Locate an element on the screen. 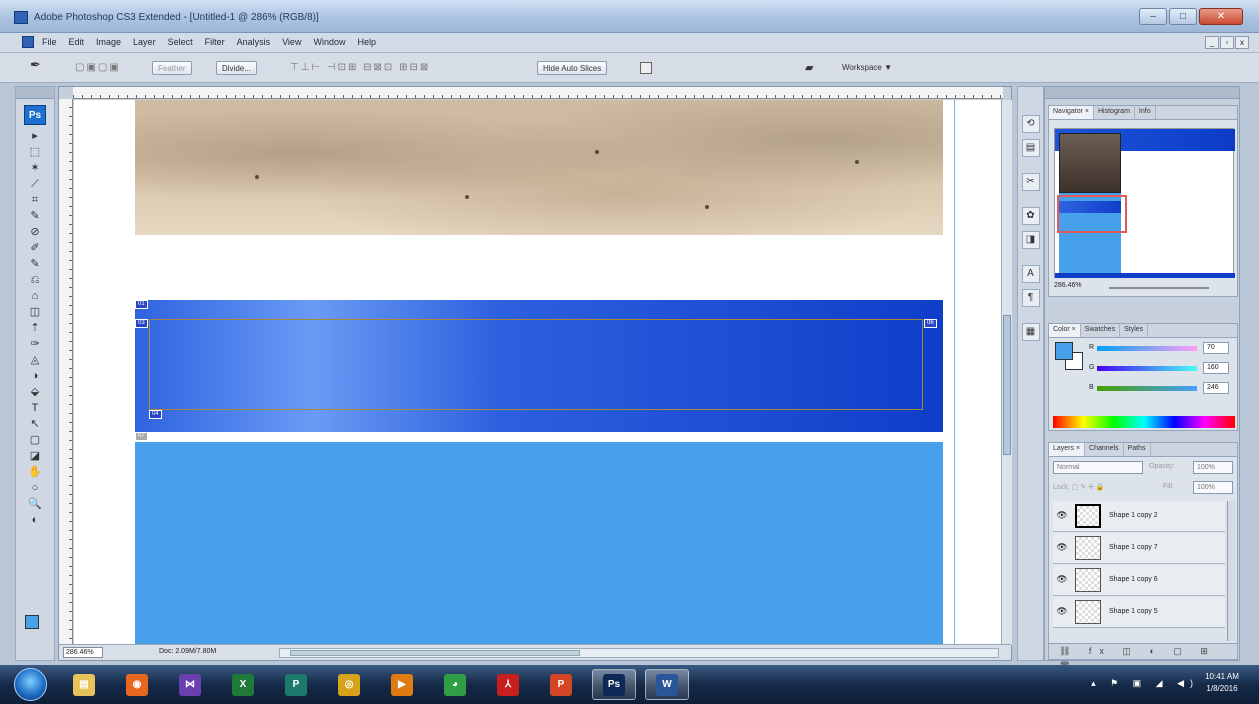  color-spectrum-ramp is located at coordinates (1144, 422).